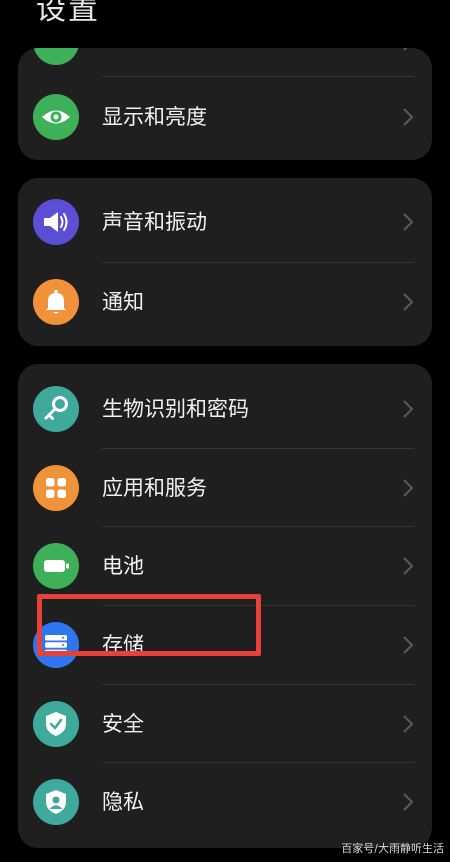 This screenshot has height=862, width=450. What do you see at coordinates (68, 13) in the screenshot?
I see `page-title: 设置` at bounding box center [68, 13].